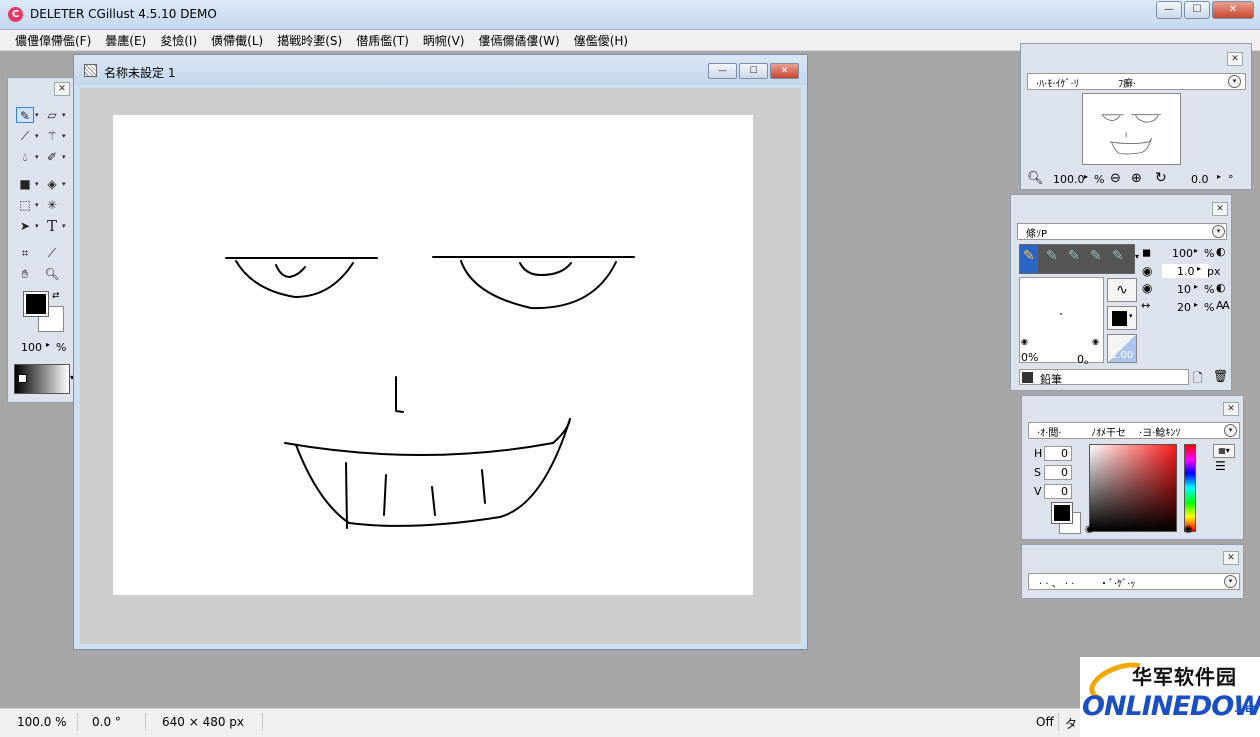  Describe the element at coordinates (1131, 129) in the screenshot. I see `navigator-thumbnail` at that location.